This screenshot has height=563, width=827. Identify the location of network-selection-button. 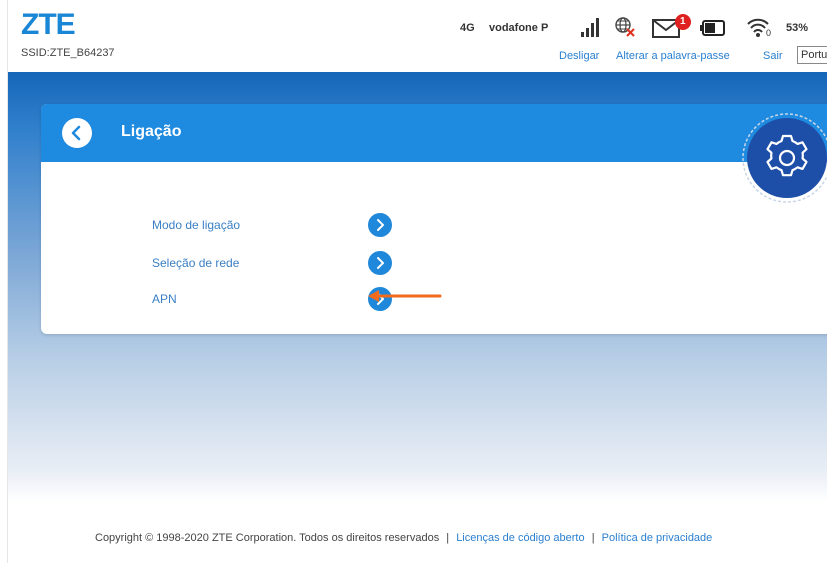
(380, 263).